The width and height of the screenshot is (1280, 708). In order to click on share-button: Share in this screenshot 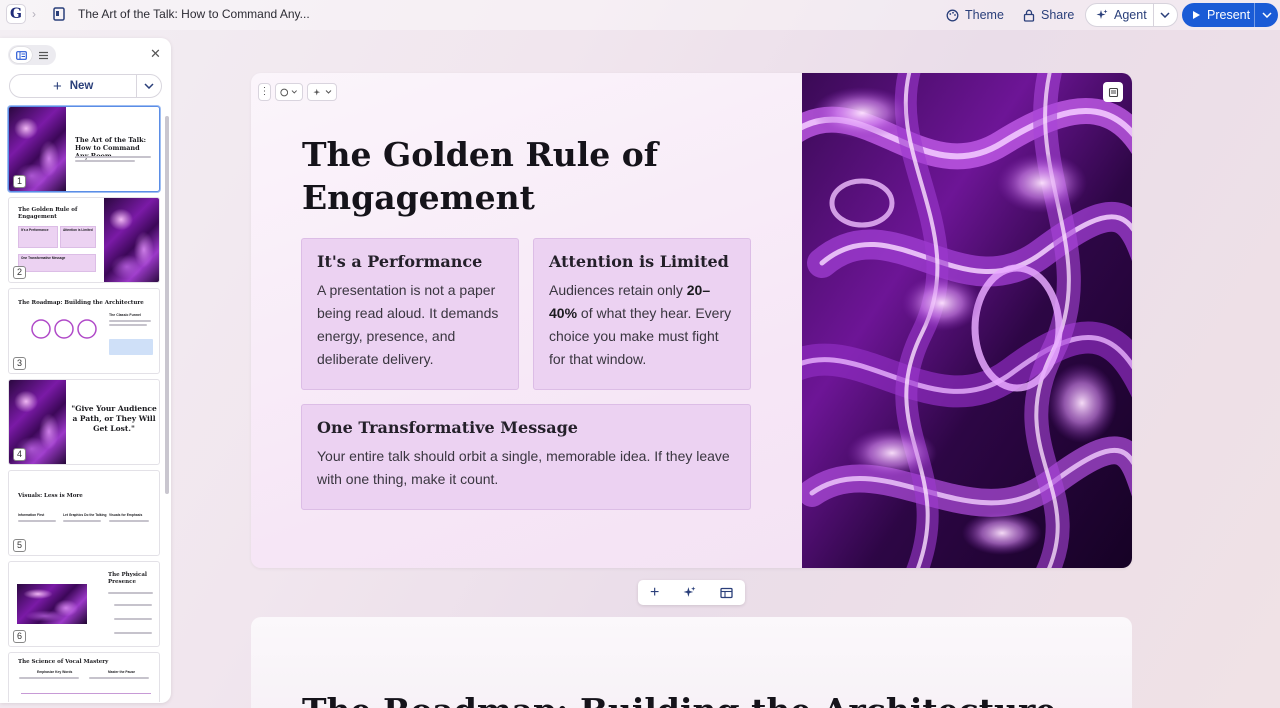, I will do `click(1048, 15)`.